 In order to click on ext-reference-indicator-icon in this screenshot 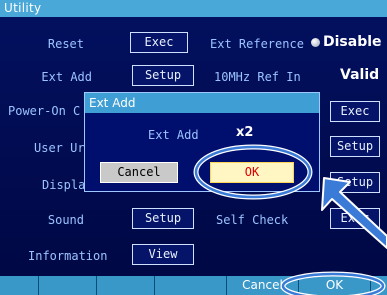, I will do `click(315, 42)`.